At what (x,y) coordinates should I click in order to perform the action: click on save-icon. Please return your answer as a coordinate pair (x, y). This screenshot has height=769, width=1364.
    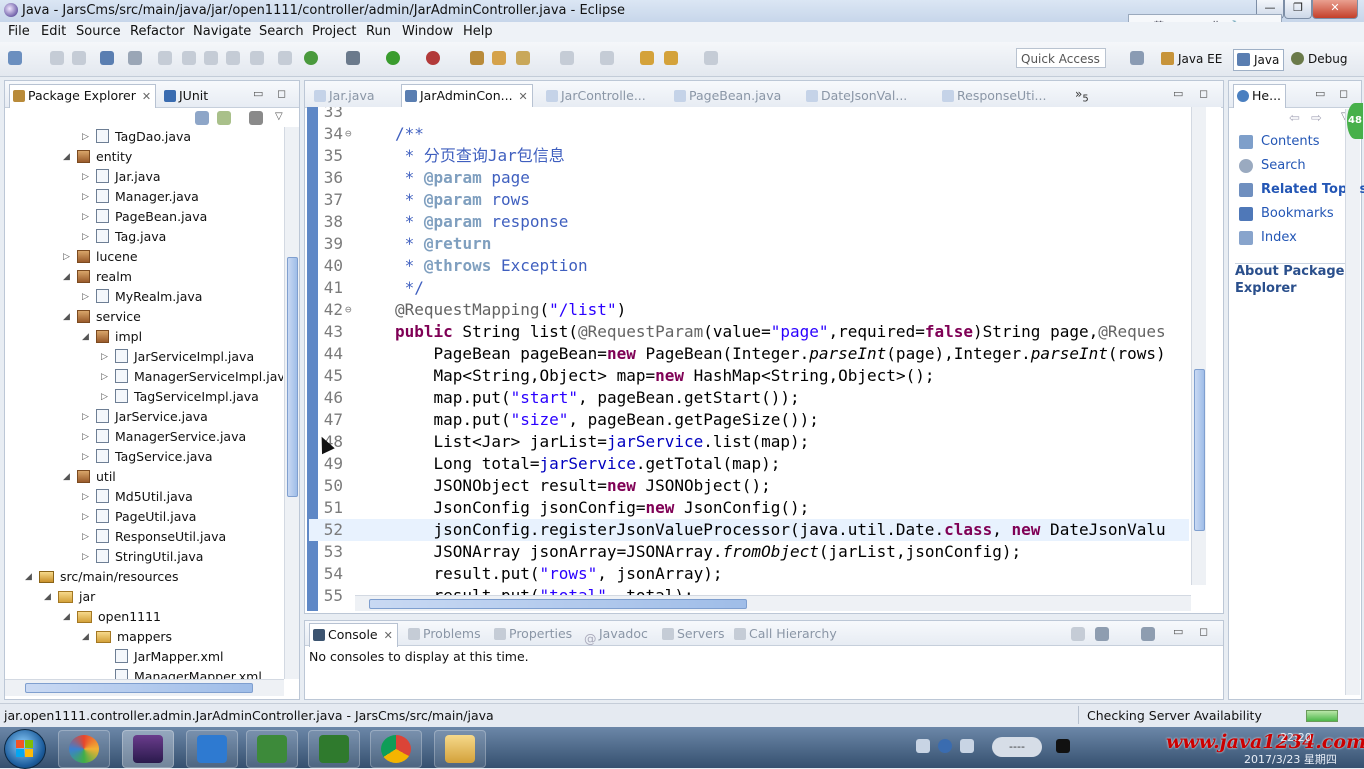
    Looking at the image, I should click on (57, 58).